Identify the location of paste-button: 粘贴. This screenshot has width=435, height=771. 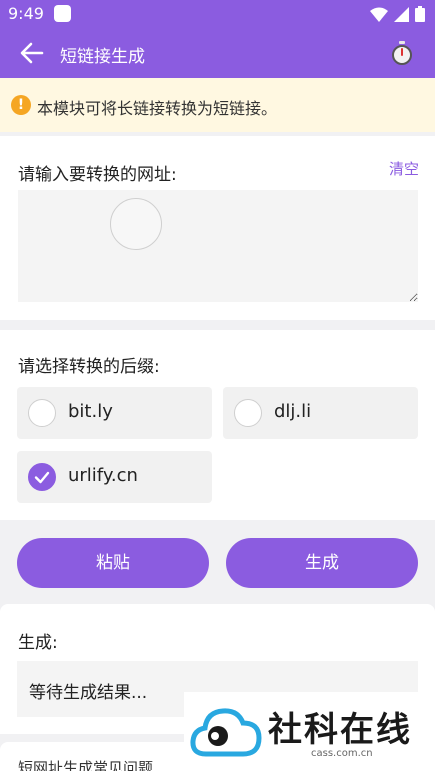
(113, 563).